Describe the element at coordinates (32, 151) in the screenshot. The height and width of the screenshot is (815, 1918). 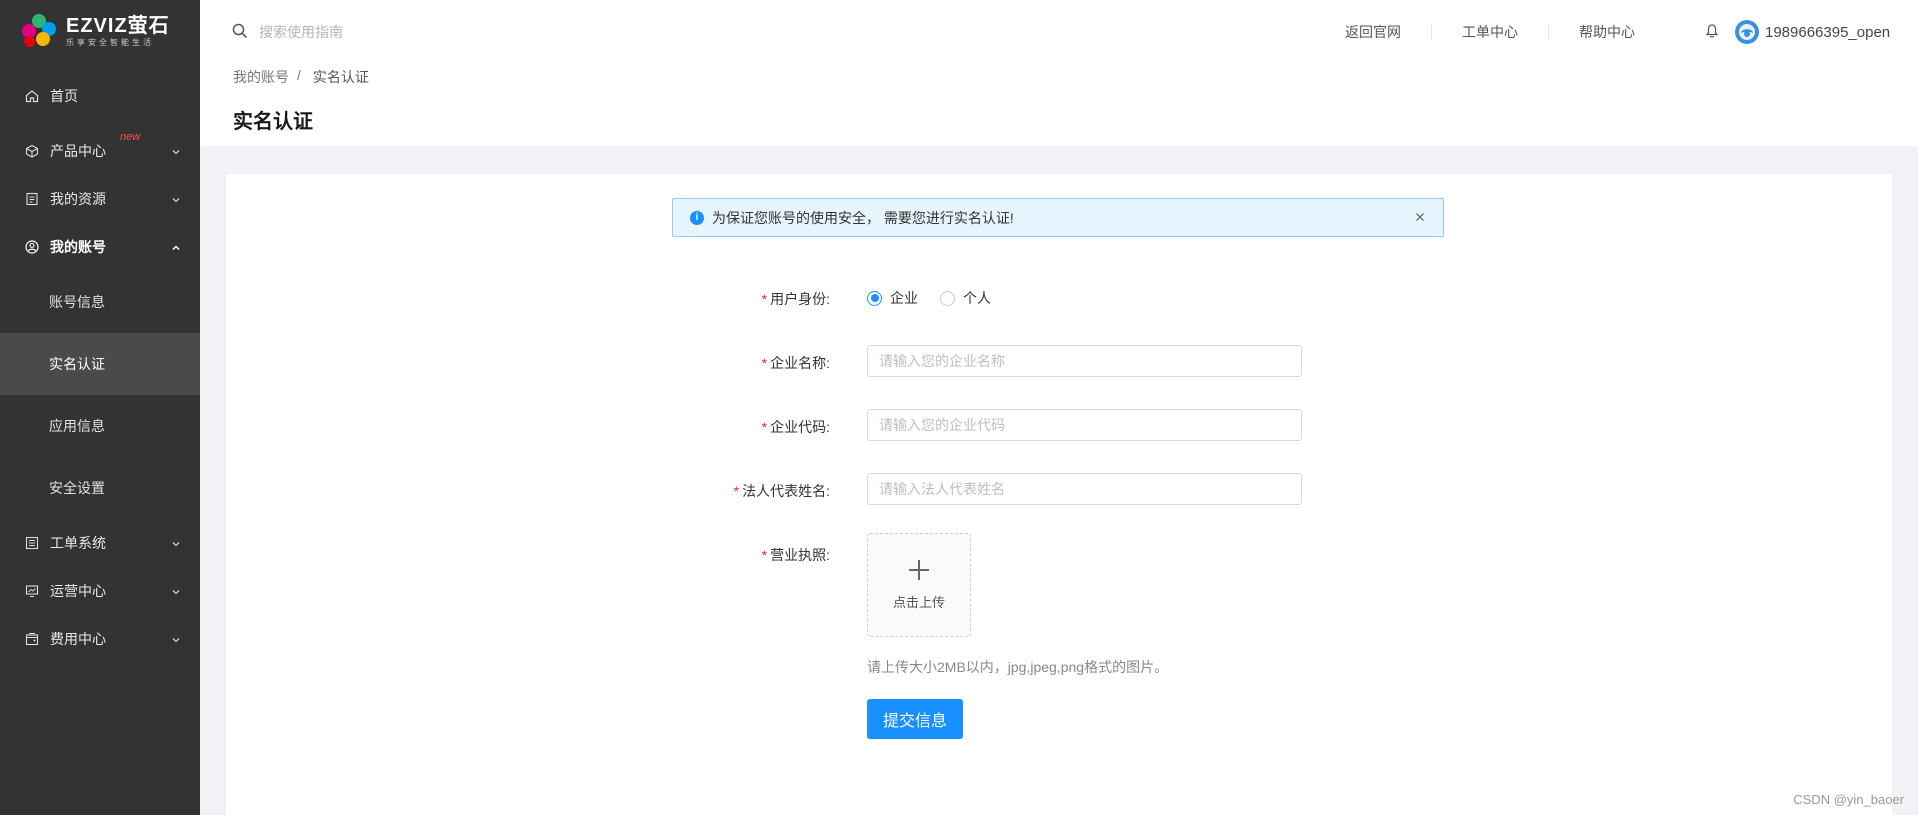
I see `package-icon` at that location.